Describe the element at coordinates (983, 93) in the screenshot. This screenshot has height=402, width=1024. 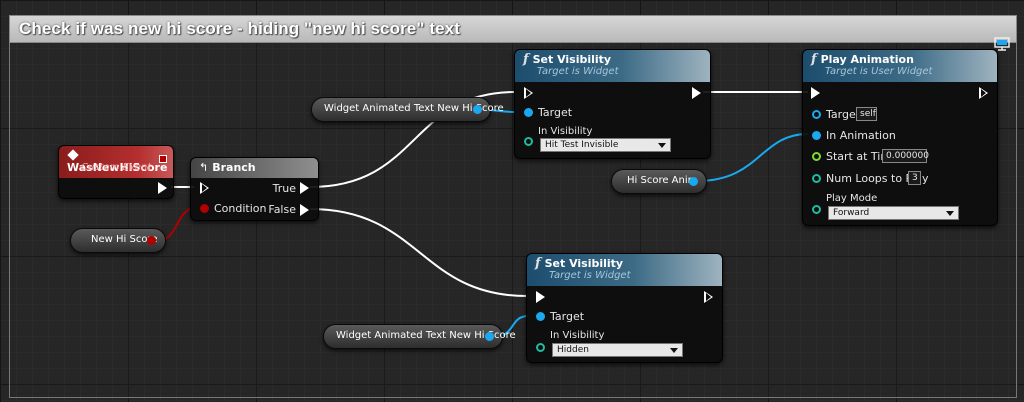
I see `play-animation-exec-out-pin` at that location.